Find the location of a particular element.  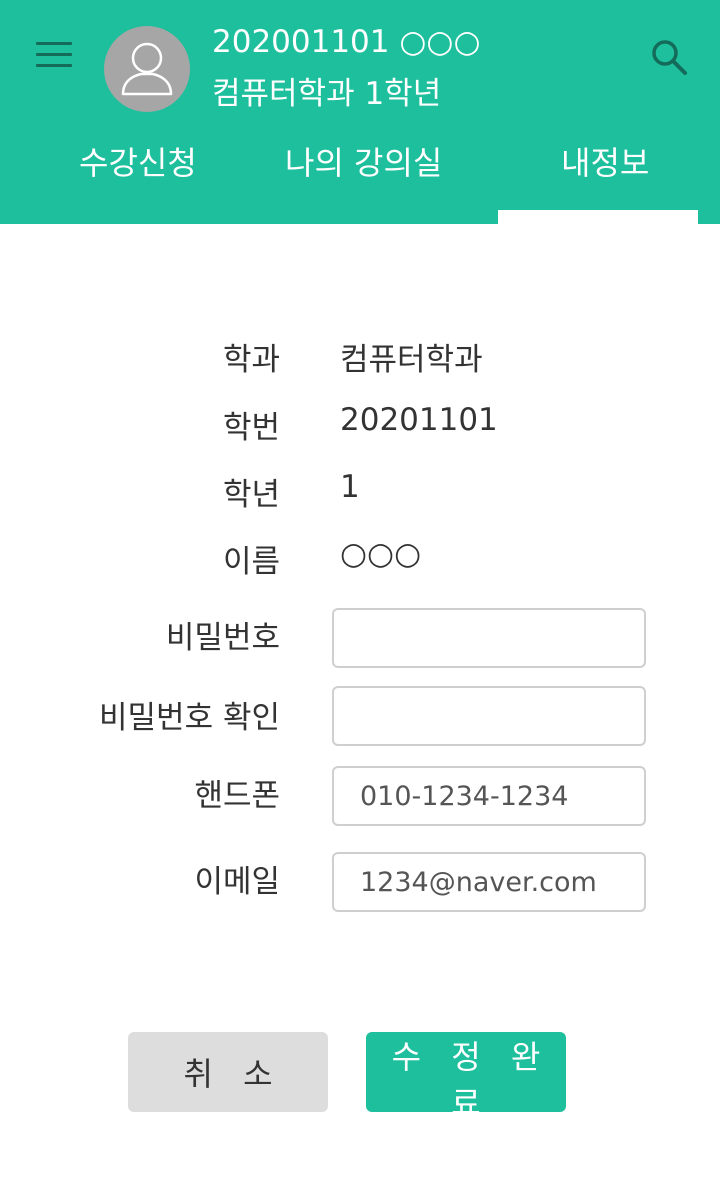

email-field is located at coordinates (489, 882).